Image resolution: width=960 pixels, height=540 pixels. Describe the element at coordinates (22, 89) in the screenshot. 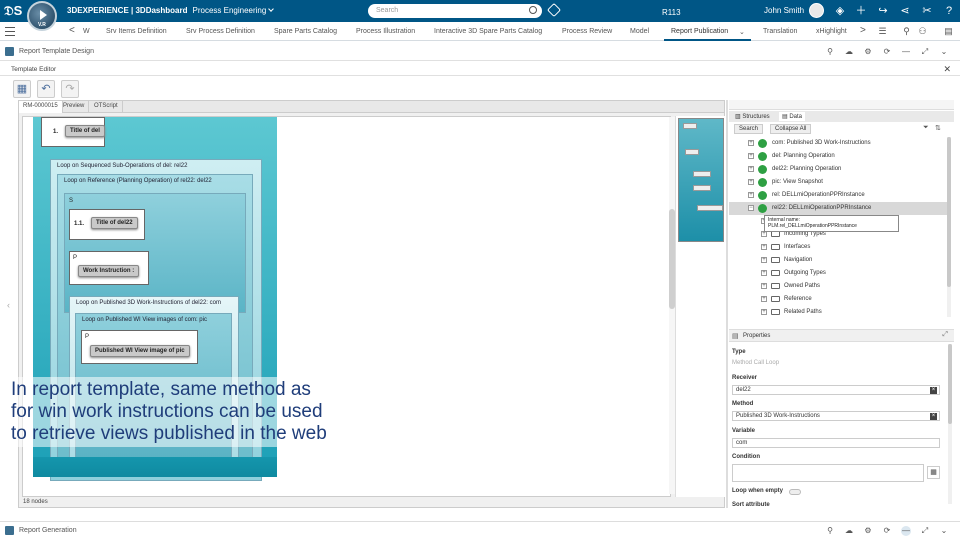

I see `save-template-icon: ▦` at that location.